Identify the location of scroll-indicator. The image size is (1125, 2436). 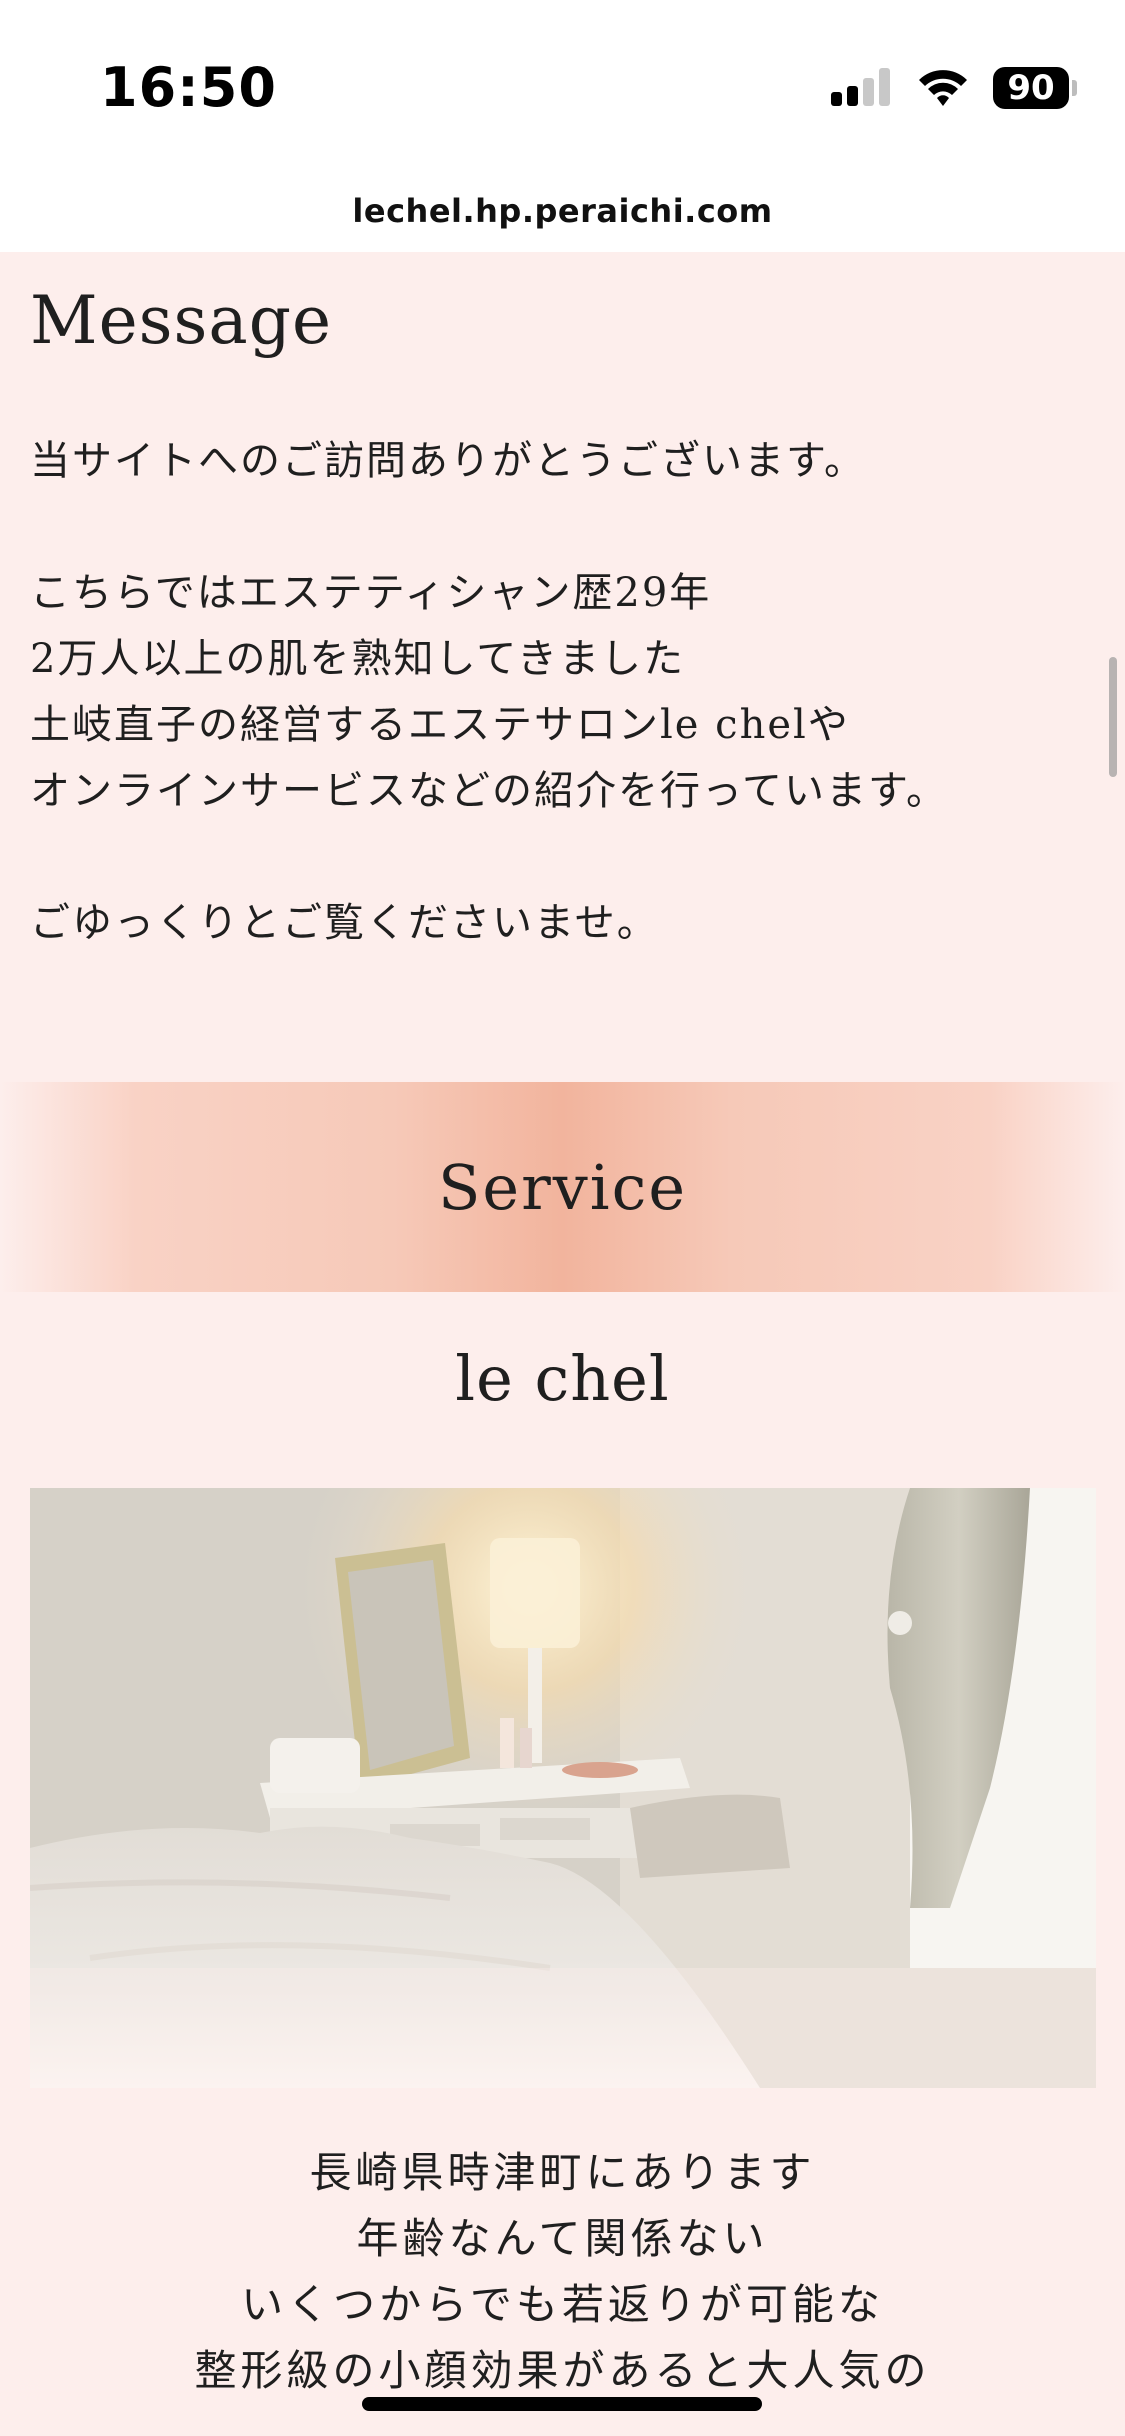
(1113, 717).